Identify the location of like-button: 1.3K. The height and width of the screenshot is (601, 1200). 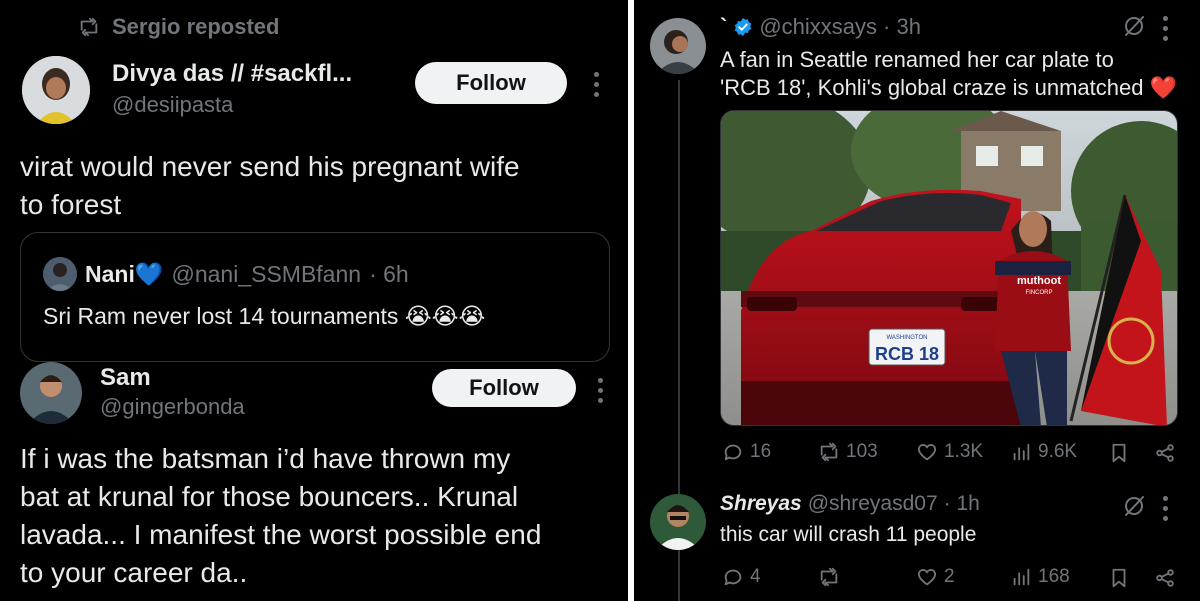
(949, 452).